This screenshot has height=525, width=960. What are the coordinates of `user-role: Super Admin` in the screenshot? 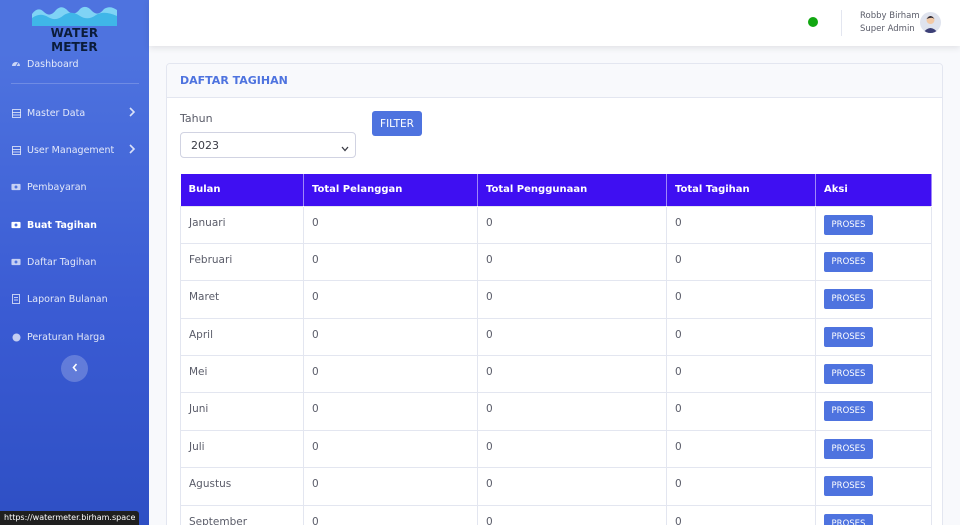 It's located at (887, 29).